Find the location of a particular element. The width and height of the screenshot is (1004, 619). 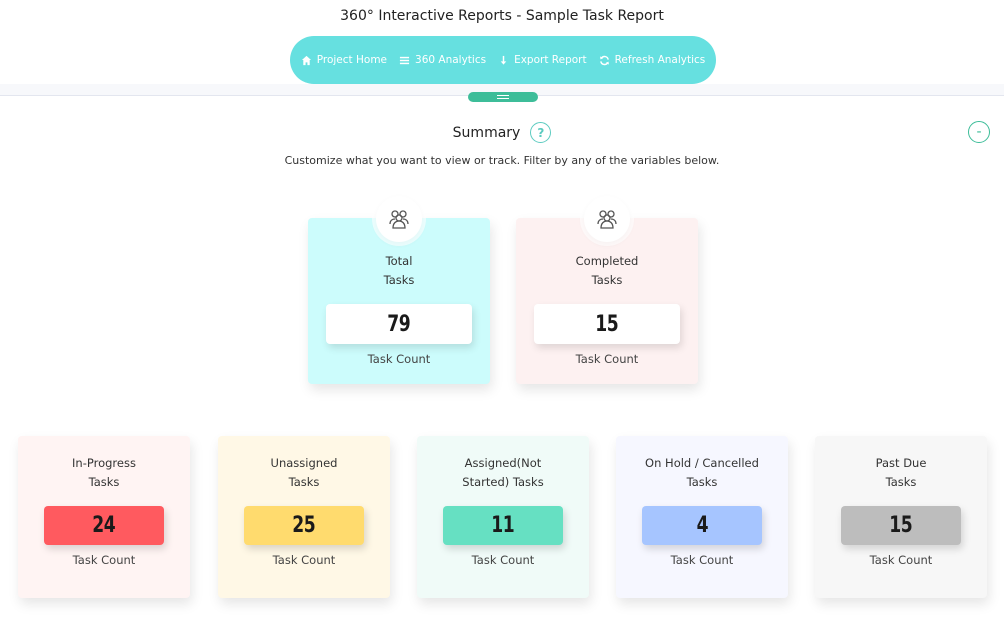

card-label: On Hold / Cancelled Tasks is located at coordinates (702, 473).